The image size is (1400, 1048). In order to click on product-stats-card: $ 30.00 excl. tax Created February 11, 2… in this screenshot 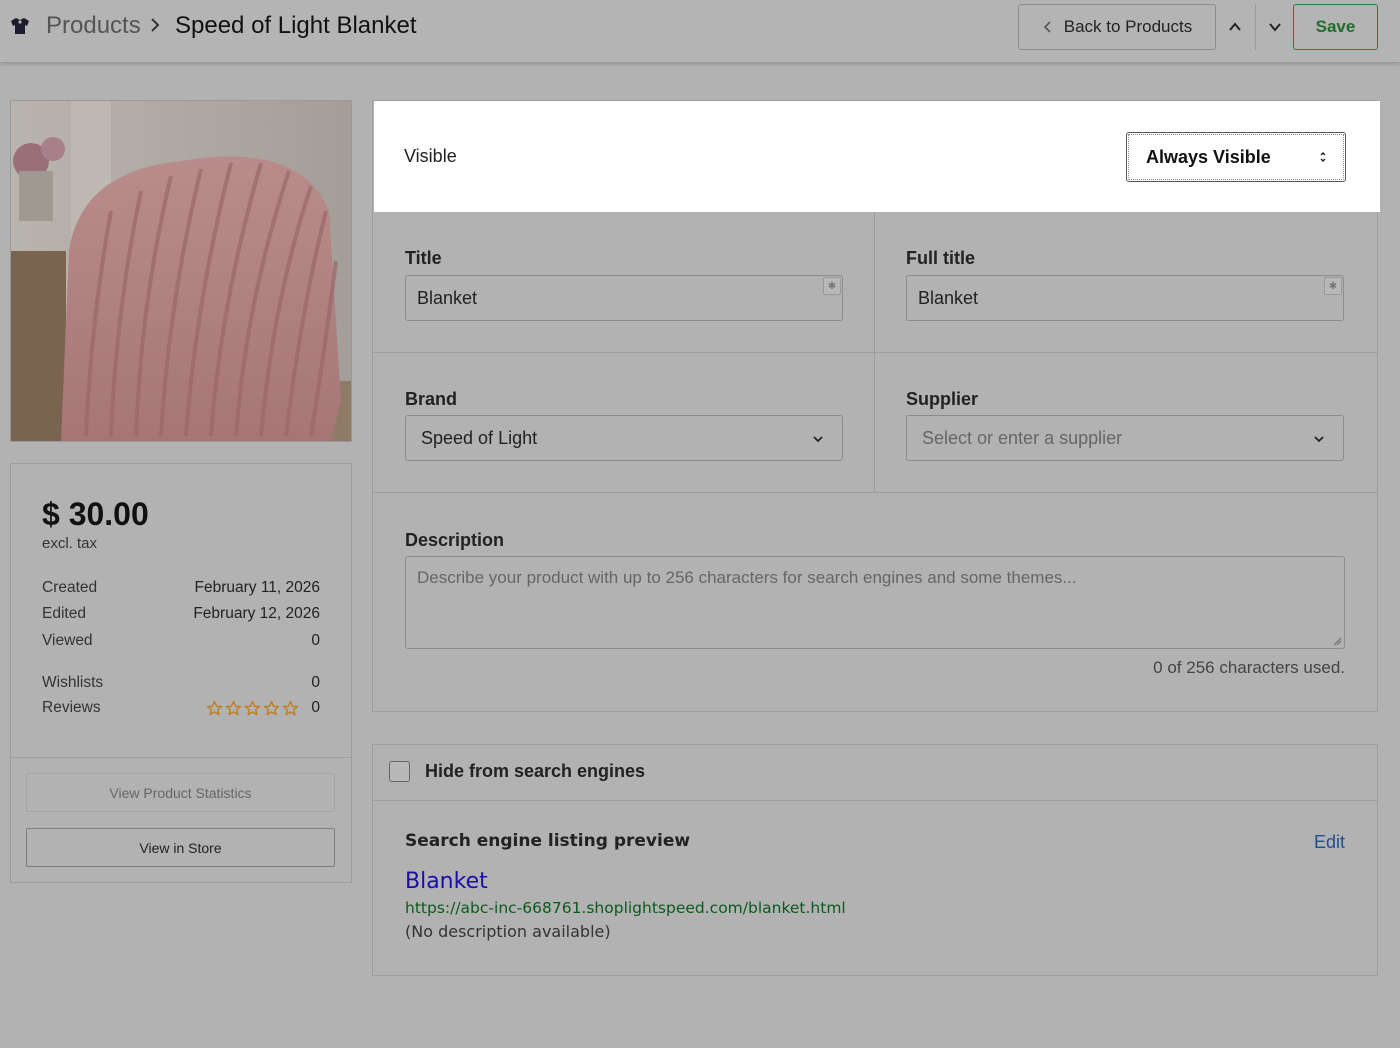, I will do `click(181, 673)`.